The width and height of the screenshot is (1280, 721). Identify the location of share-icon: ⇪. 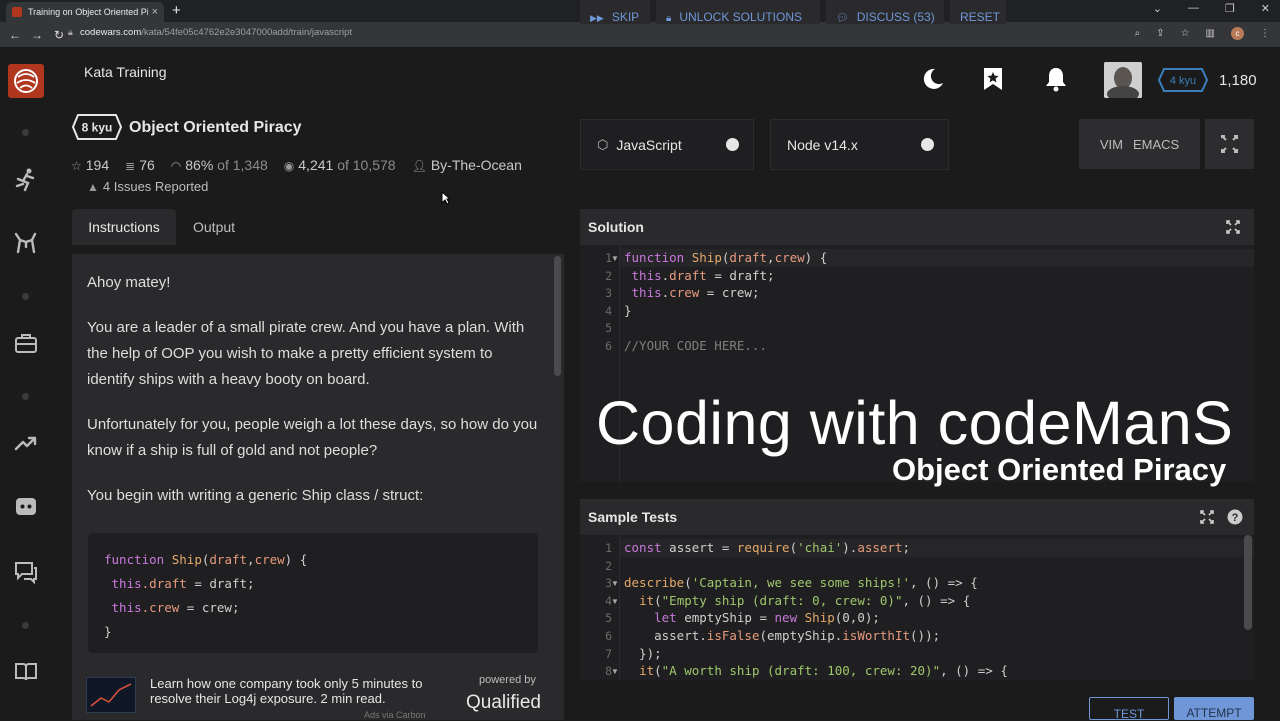
(1160, 33).